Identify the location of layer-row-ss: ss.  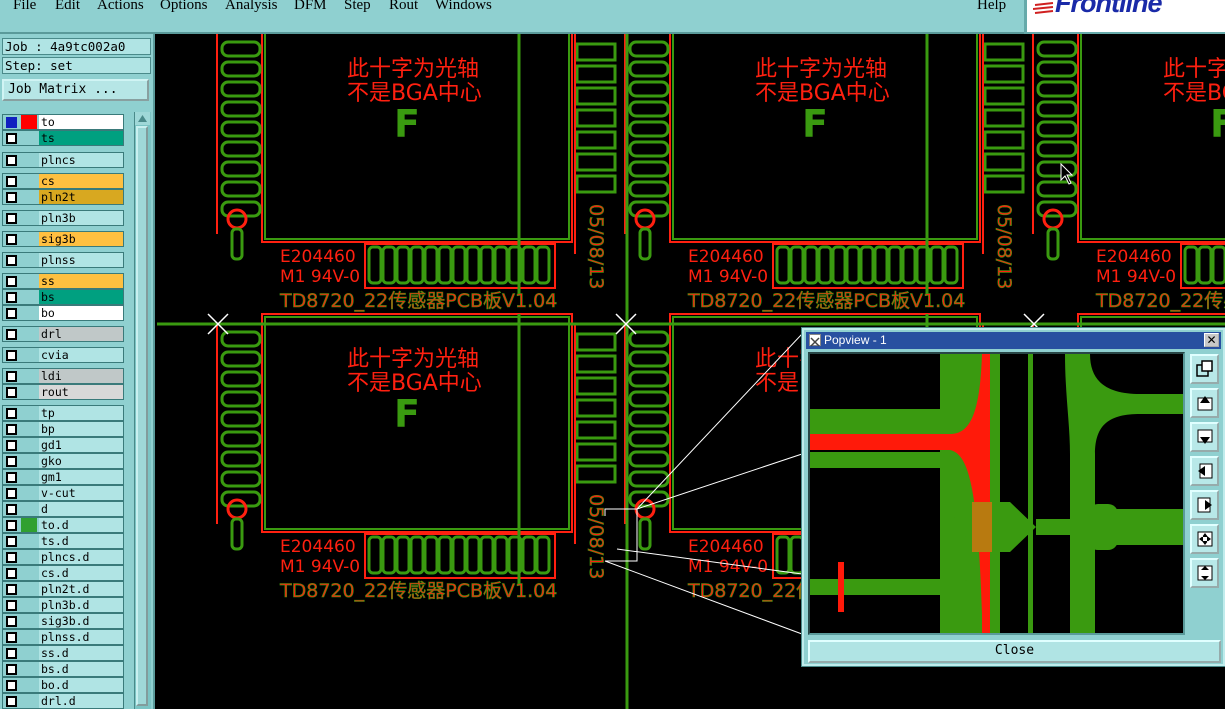
(63, 281).